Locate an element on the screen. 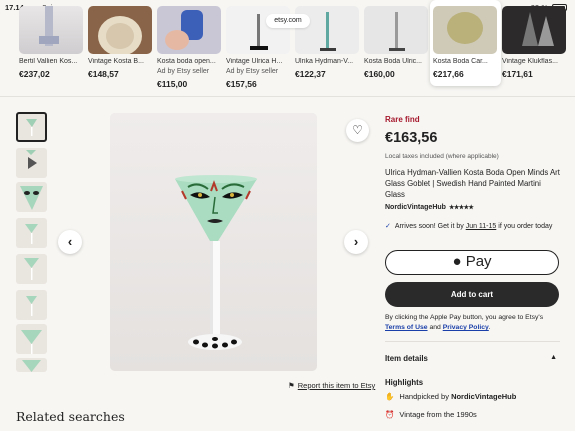 This screenshot has width=575, height=431. chevron-left-icon: ‹ is located at coordinates (70, 241).